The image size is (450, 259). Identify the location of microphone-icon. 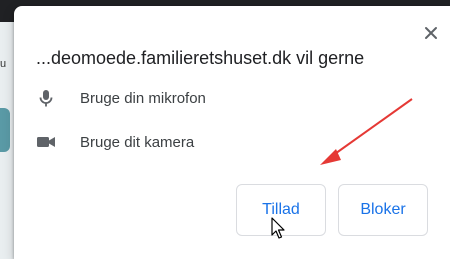
(46, 98).